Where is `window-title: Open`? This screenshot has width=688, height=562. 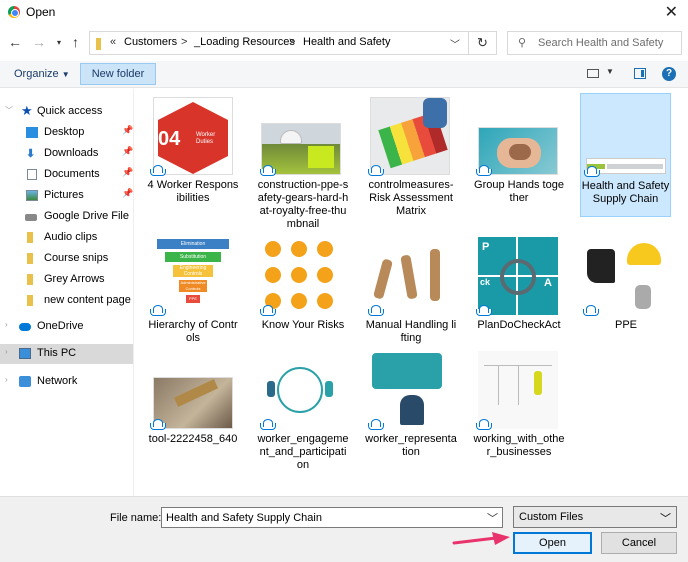
window-title: Open is located at coordinates (41, 12).